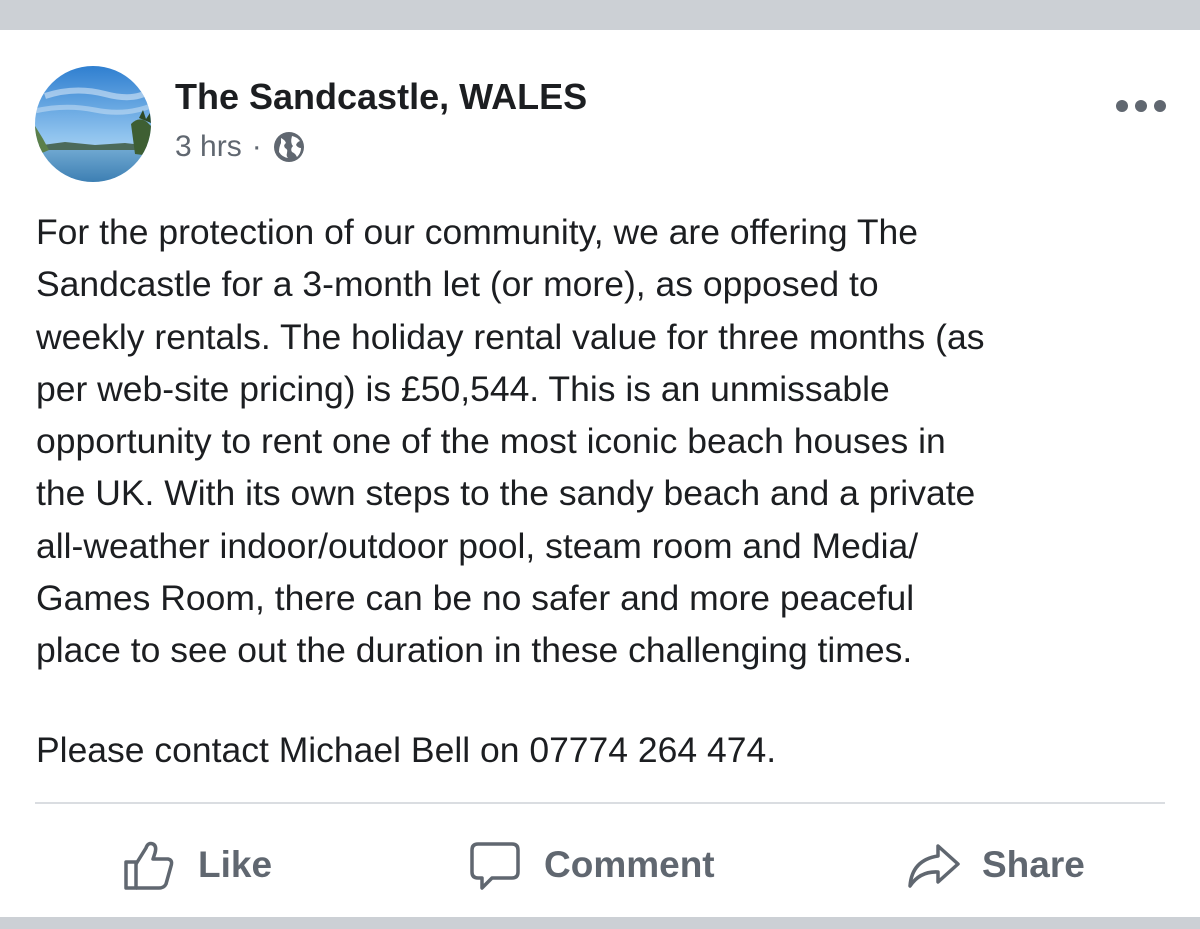 This screenshot has width=1200, height=929. What do you see at coordinates (288, 147) in the screenshot?
I see `globe-icon` at bounding box center [288, 147].